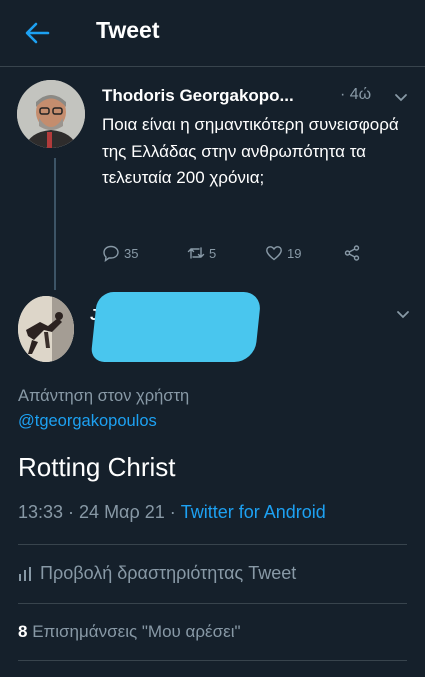 The width and height of the screenshot is (425, 677). Describe the element at coordinates (111, 253) in the screenshot. I see `reply-icon` at that location.